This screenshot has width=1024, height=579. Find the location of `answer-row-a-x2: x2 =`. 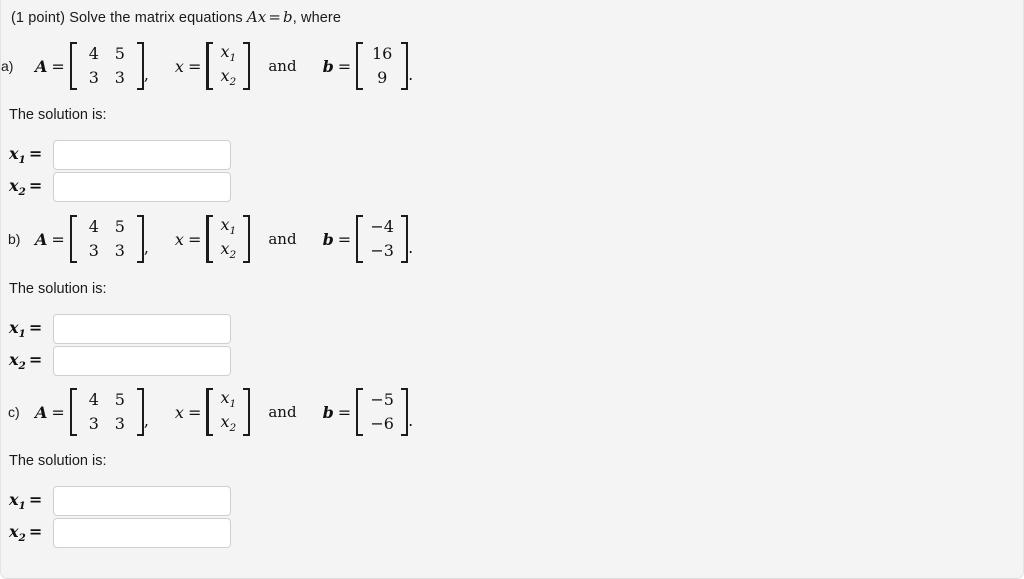

answer-row-a-x2: x2 = is located at coordinates (120, 187).